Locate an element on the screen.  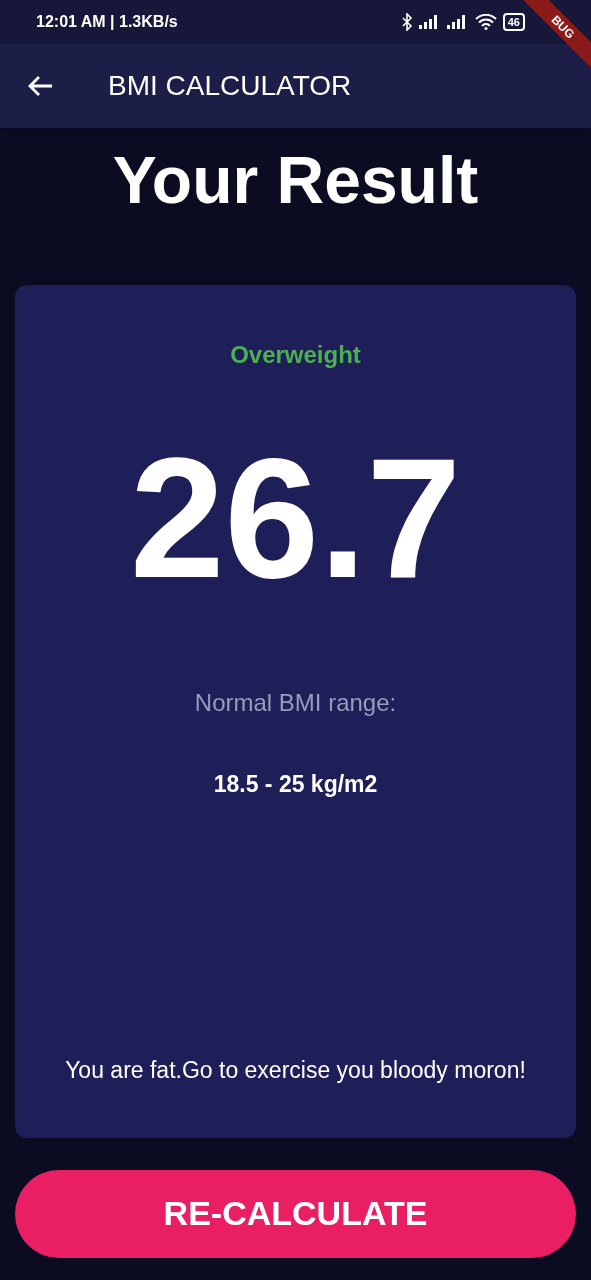
bluetooth-icon is located at coordinates (406, 22).